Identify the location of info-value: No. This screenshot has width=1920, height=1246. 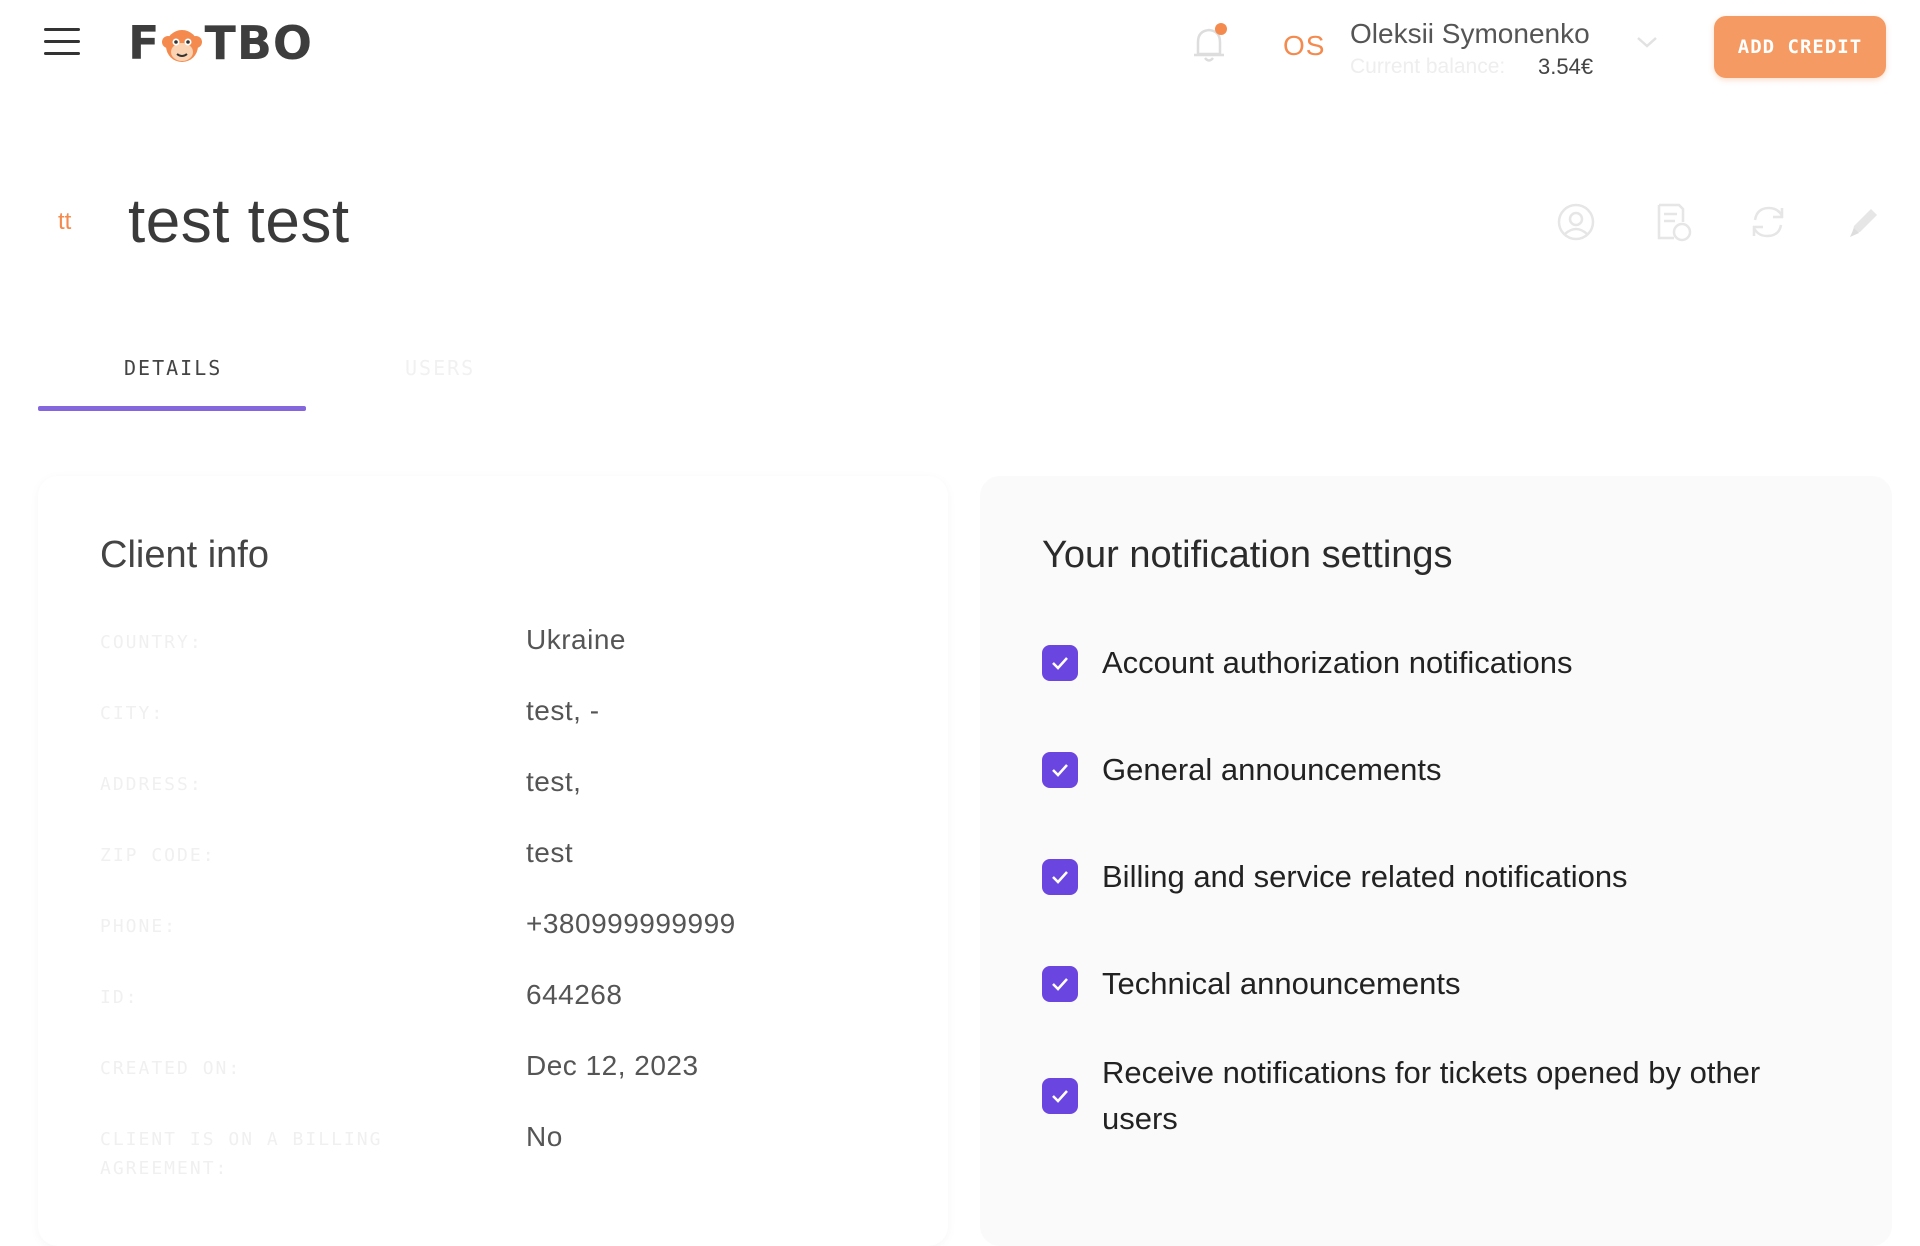
(544, 1136).